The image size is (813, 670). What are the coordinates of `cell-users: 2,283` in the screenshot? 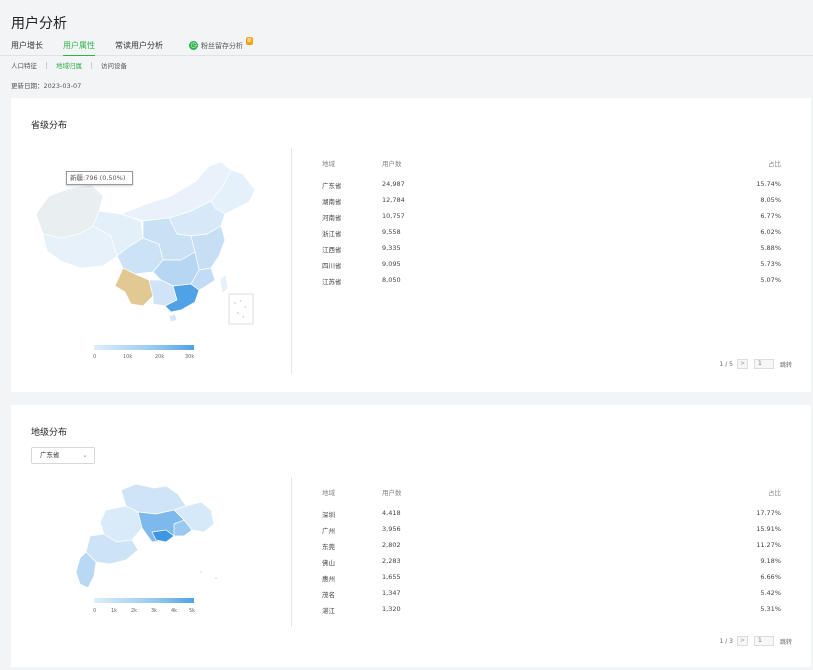 It's located at (391, 561).